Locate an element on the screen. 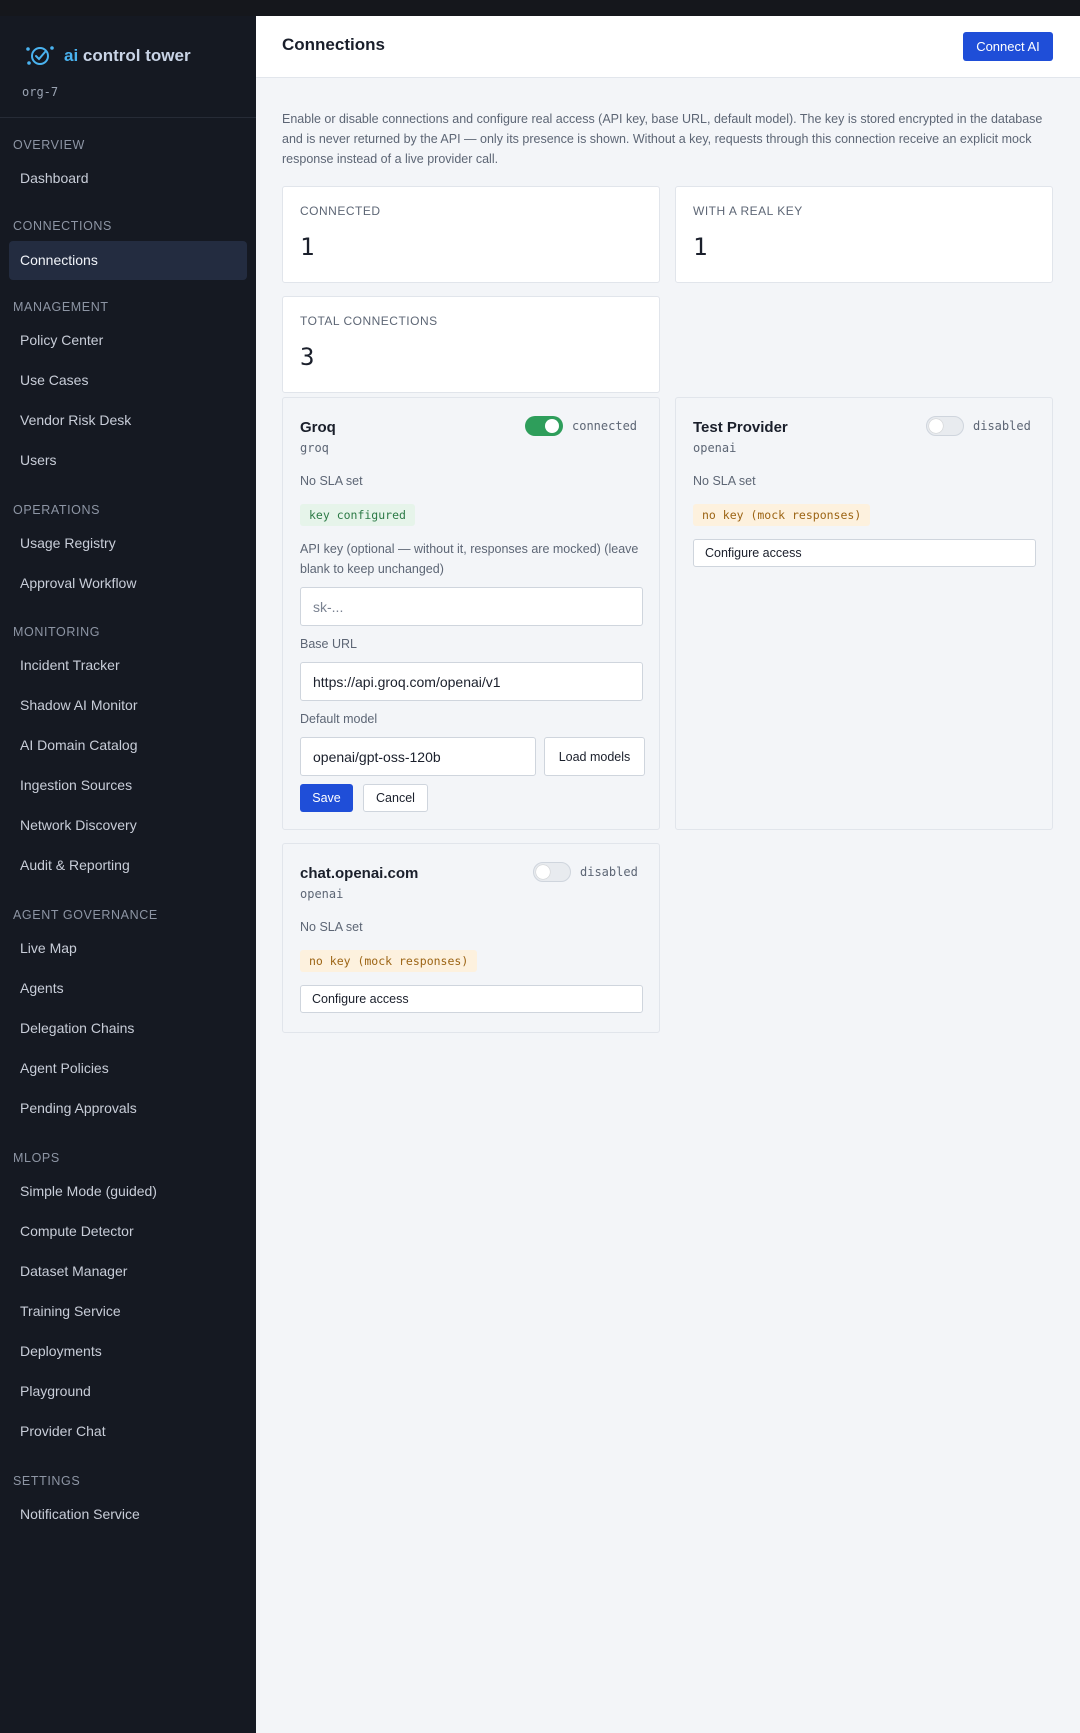 The image size is (1080, 1733). sidebar-item-live-map: Live Map is located at coordinates (128, 948).